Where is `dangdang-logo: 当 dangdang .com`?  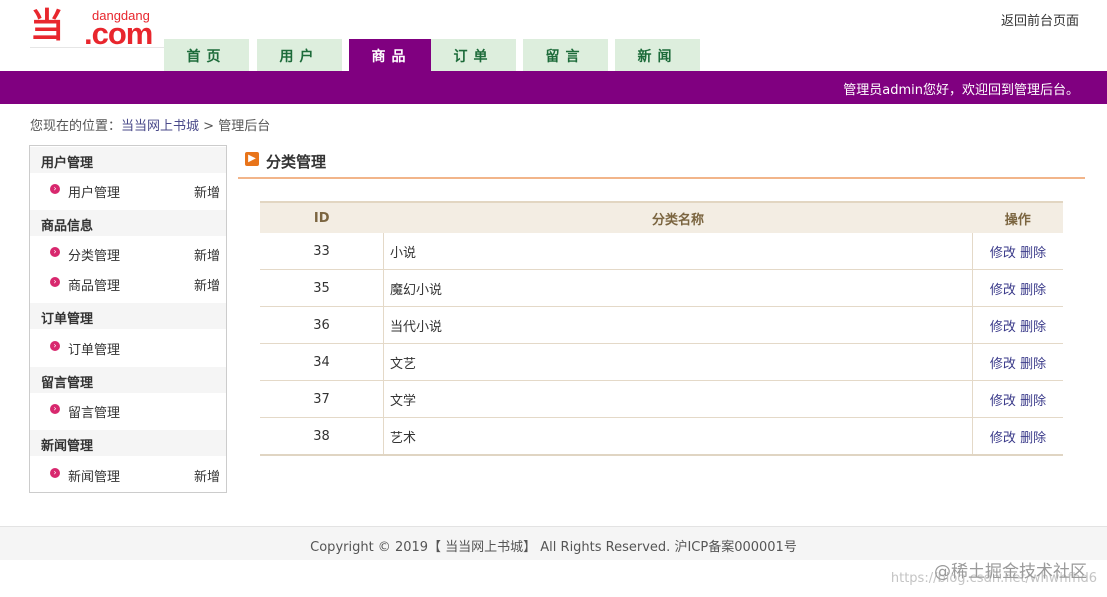
dangdang-logo: 当 dangdang .com is located at coordinates (97, 28).